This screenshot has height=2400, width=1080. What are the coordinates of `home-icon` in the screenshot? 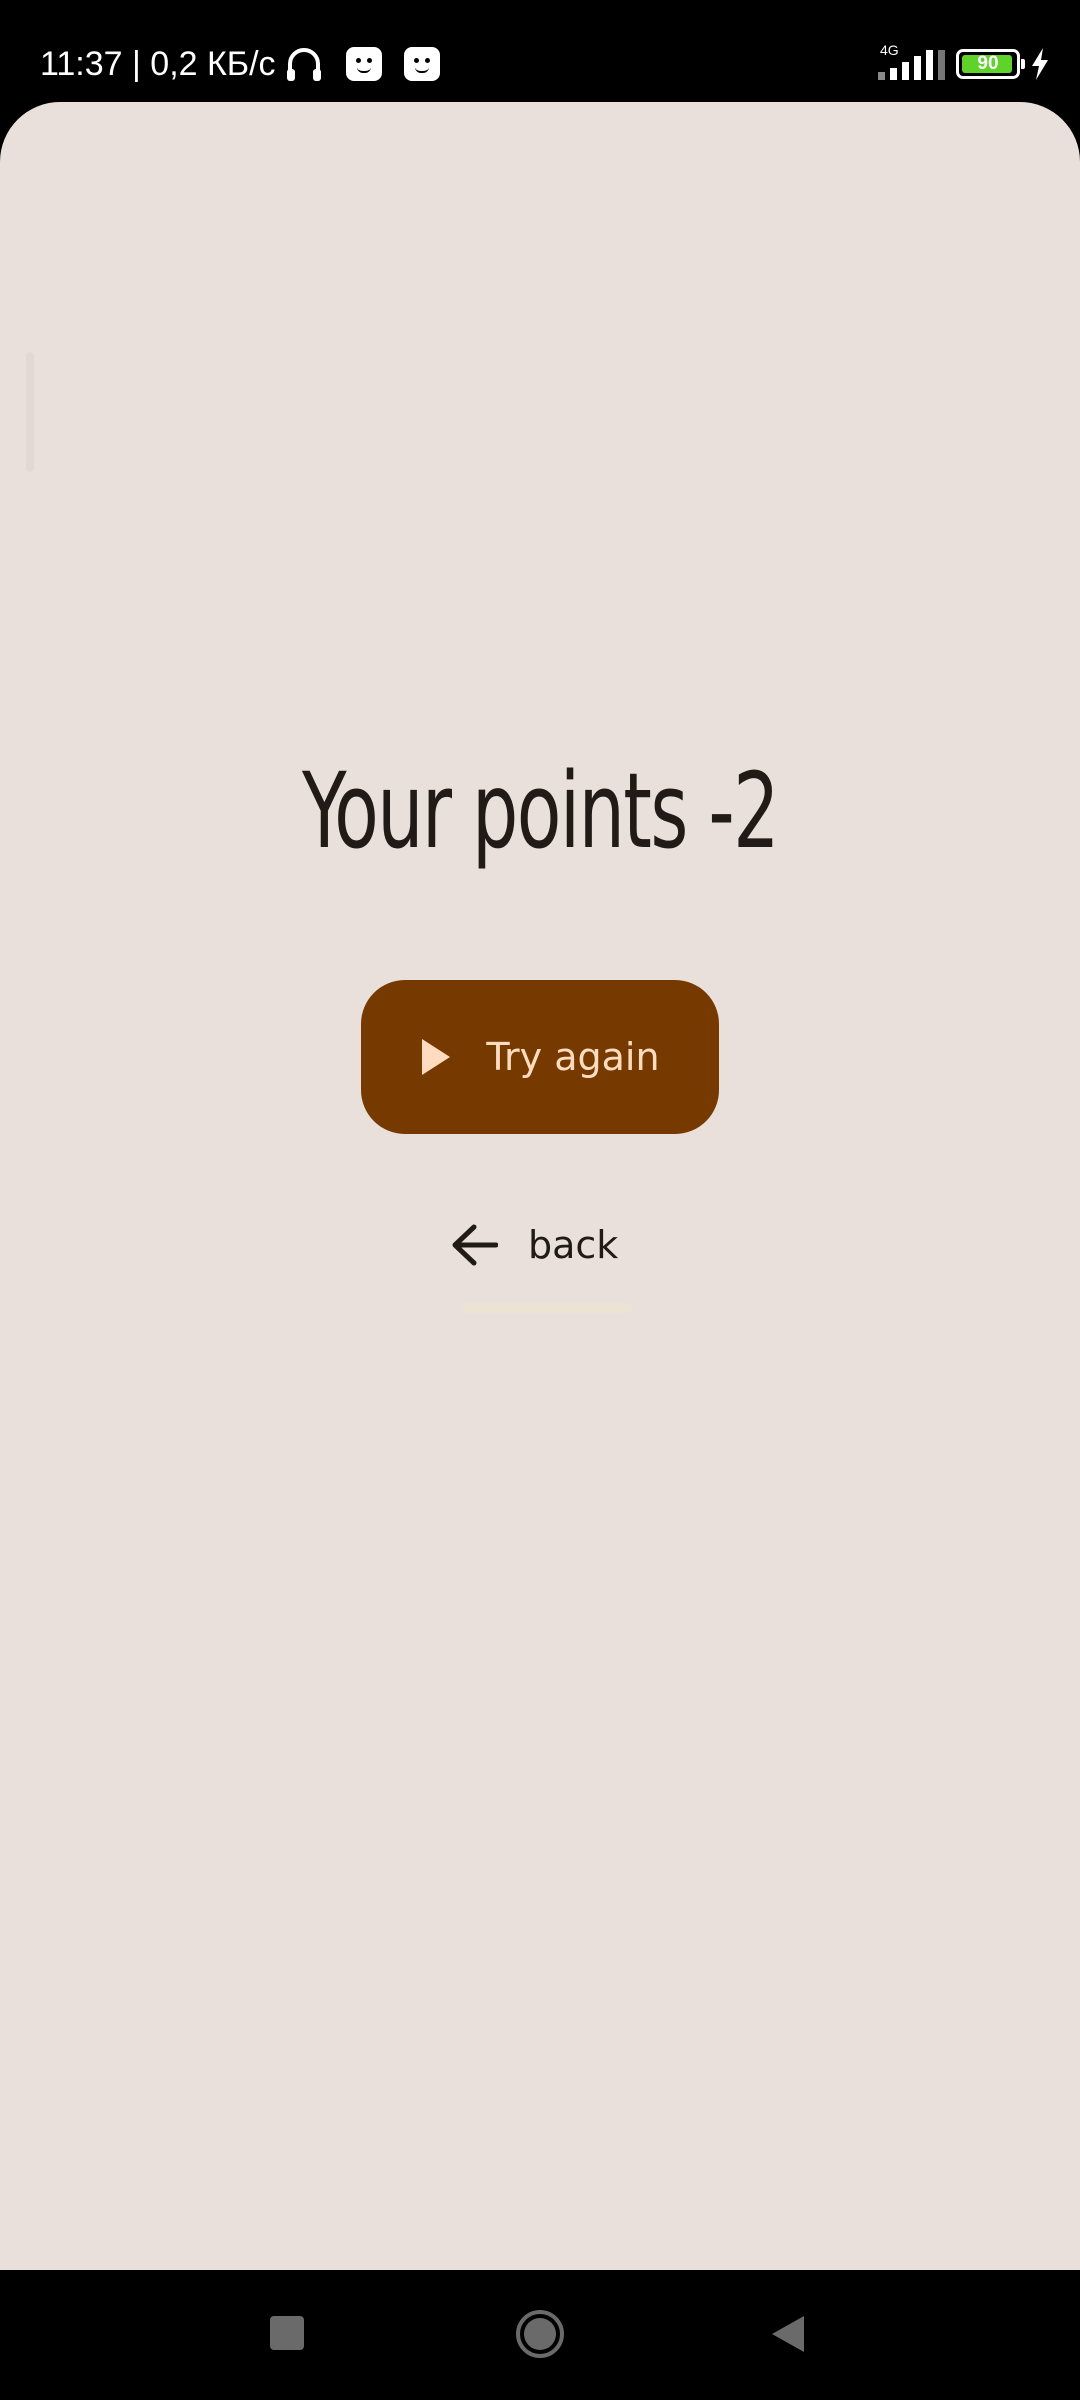 It's located at (540, 2334).